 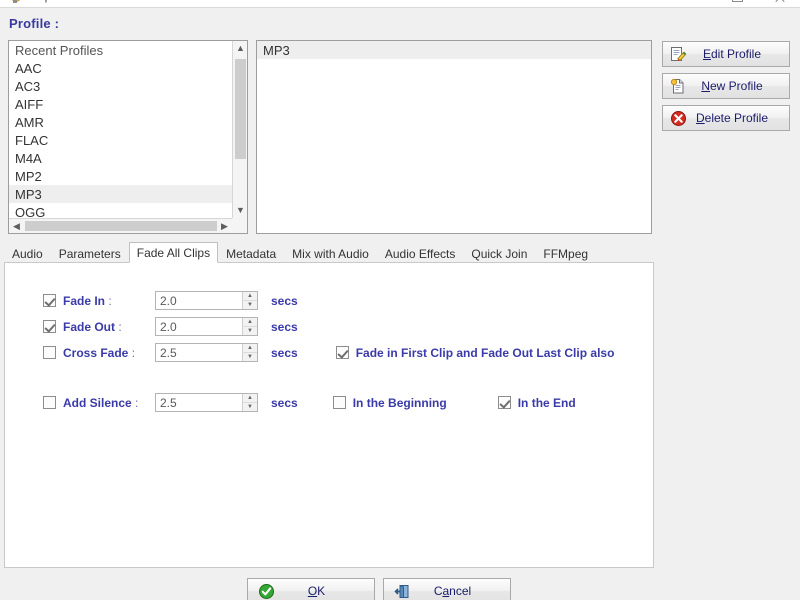 I want to click on profile-list-horizontal-scrollbar: ◀ ▶, so click(x=120, y=225).